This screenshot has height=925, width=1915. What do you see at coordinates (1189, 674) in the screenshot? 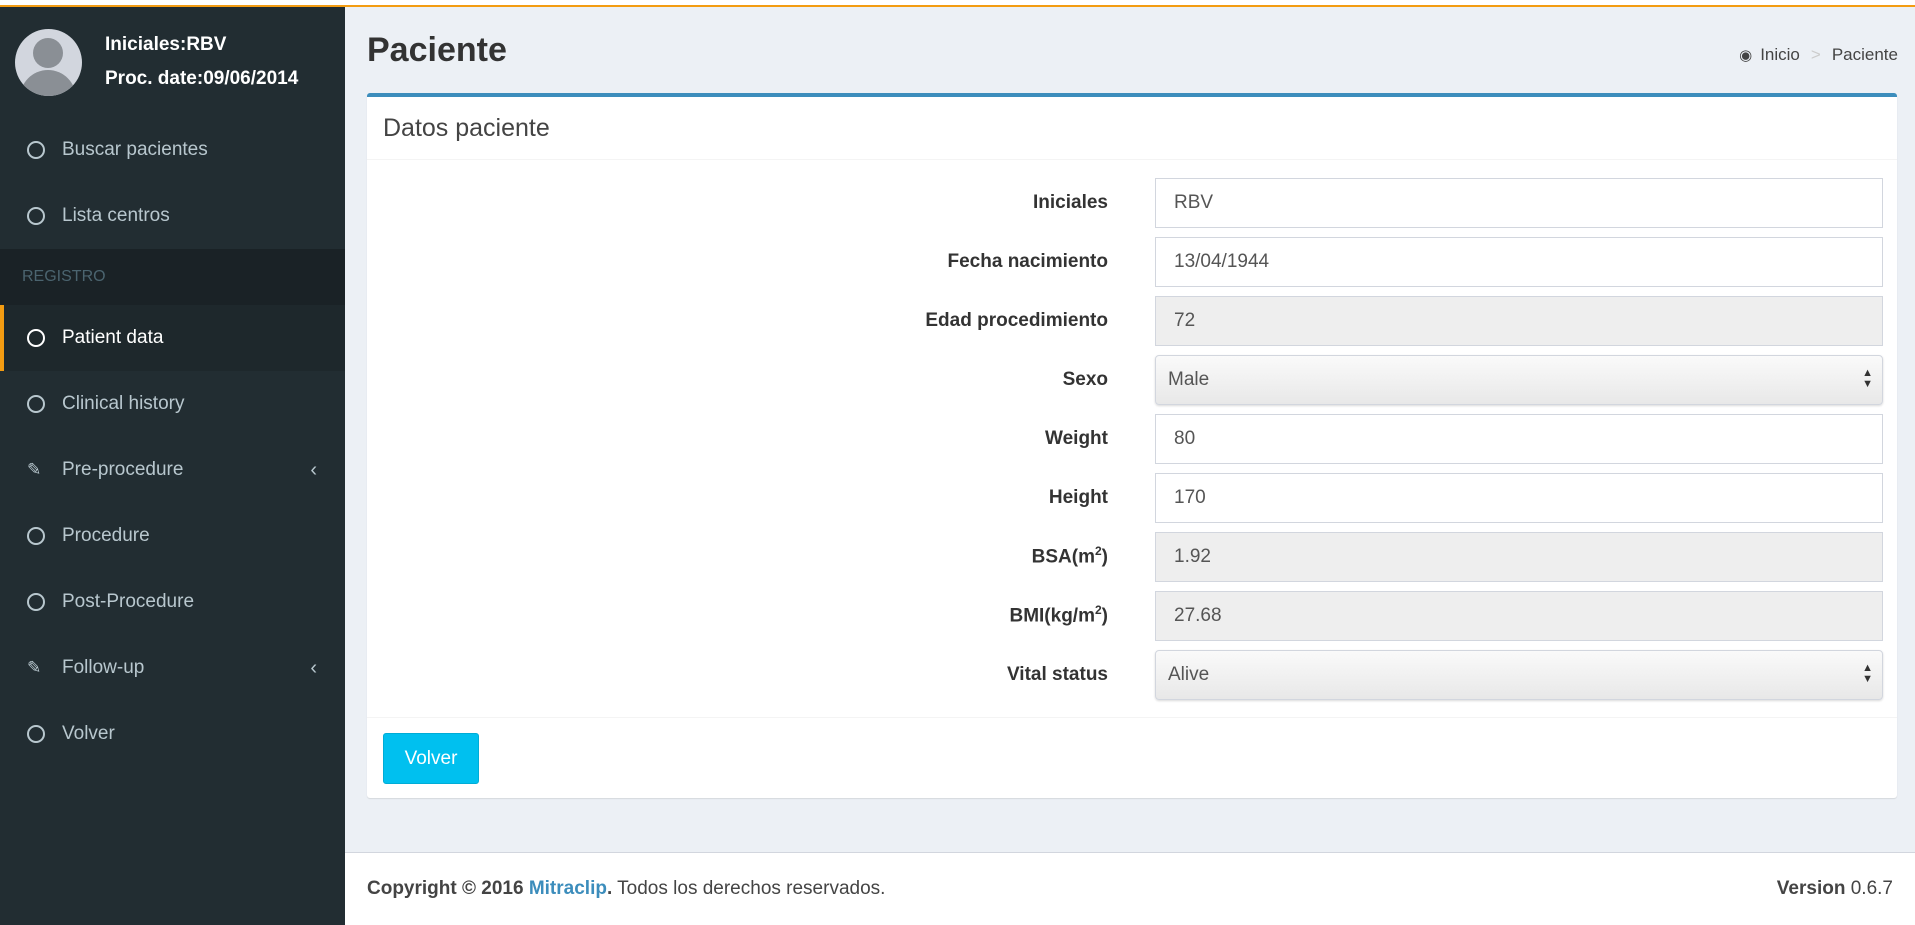
I see `vital-status-selected-value: Alive` at bounding box center [1189, 674].